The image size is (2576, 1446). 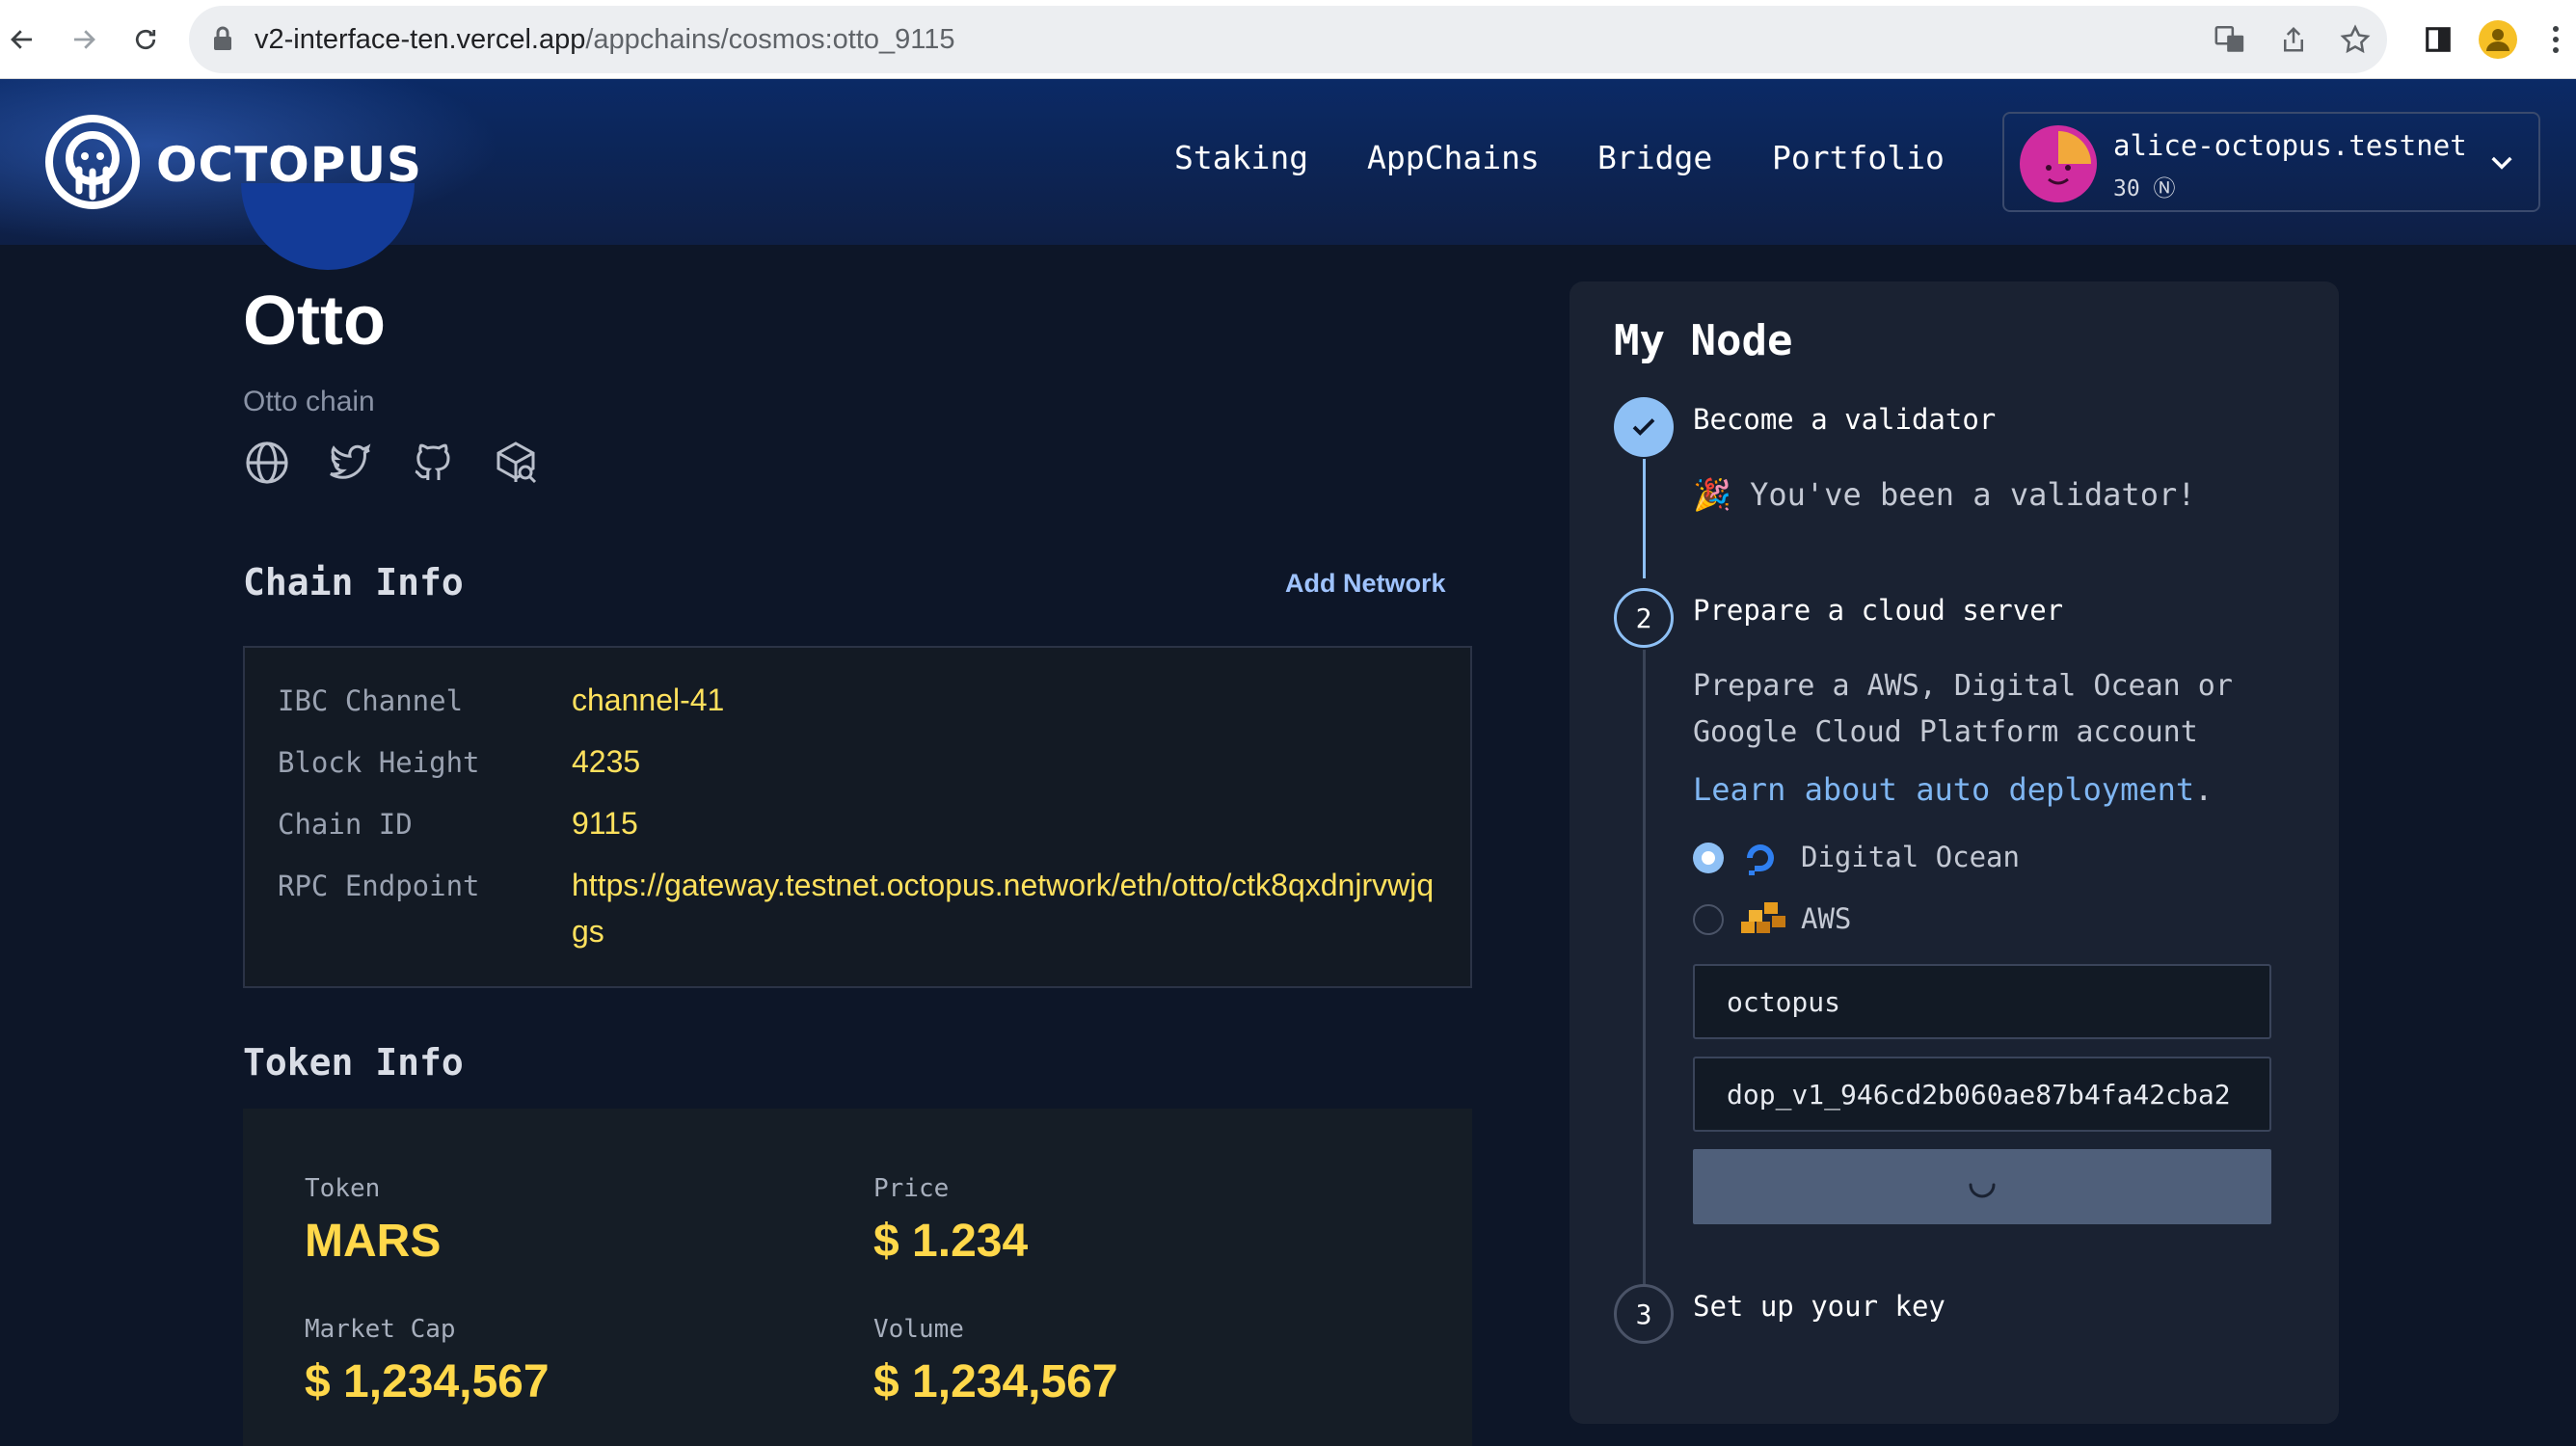 I want to click on project-name-input, so click(x=1982, y=1002).